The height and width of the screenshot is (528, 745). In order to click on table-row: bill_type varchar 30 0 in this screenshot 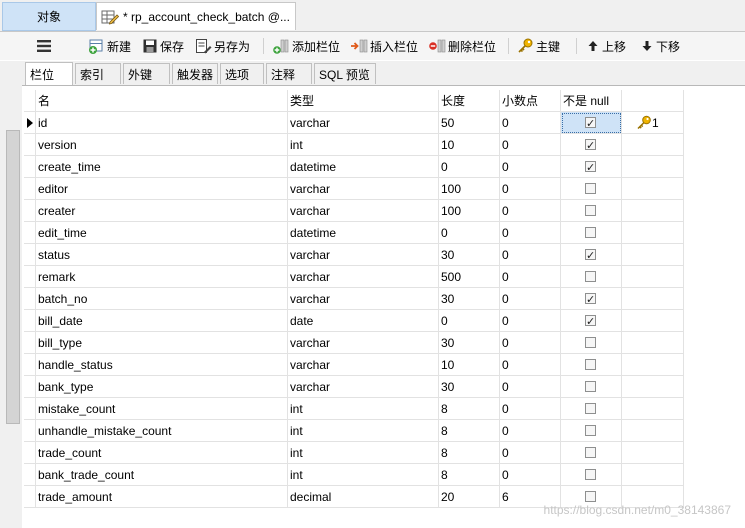, I will do `click(354, 343)`.